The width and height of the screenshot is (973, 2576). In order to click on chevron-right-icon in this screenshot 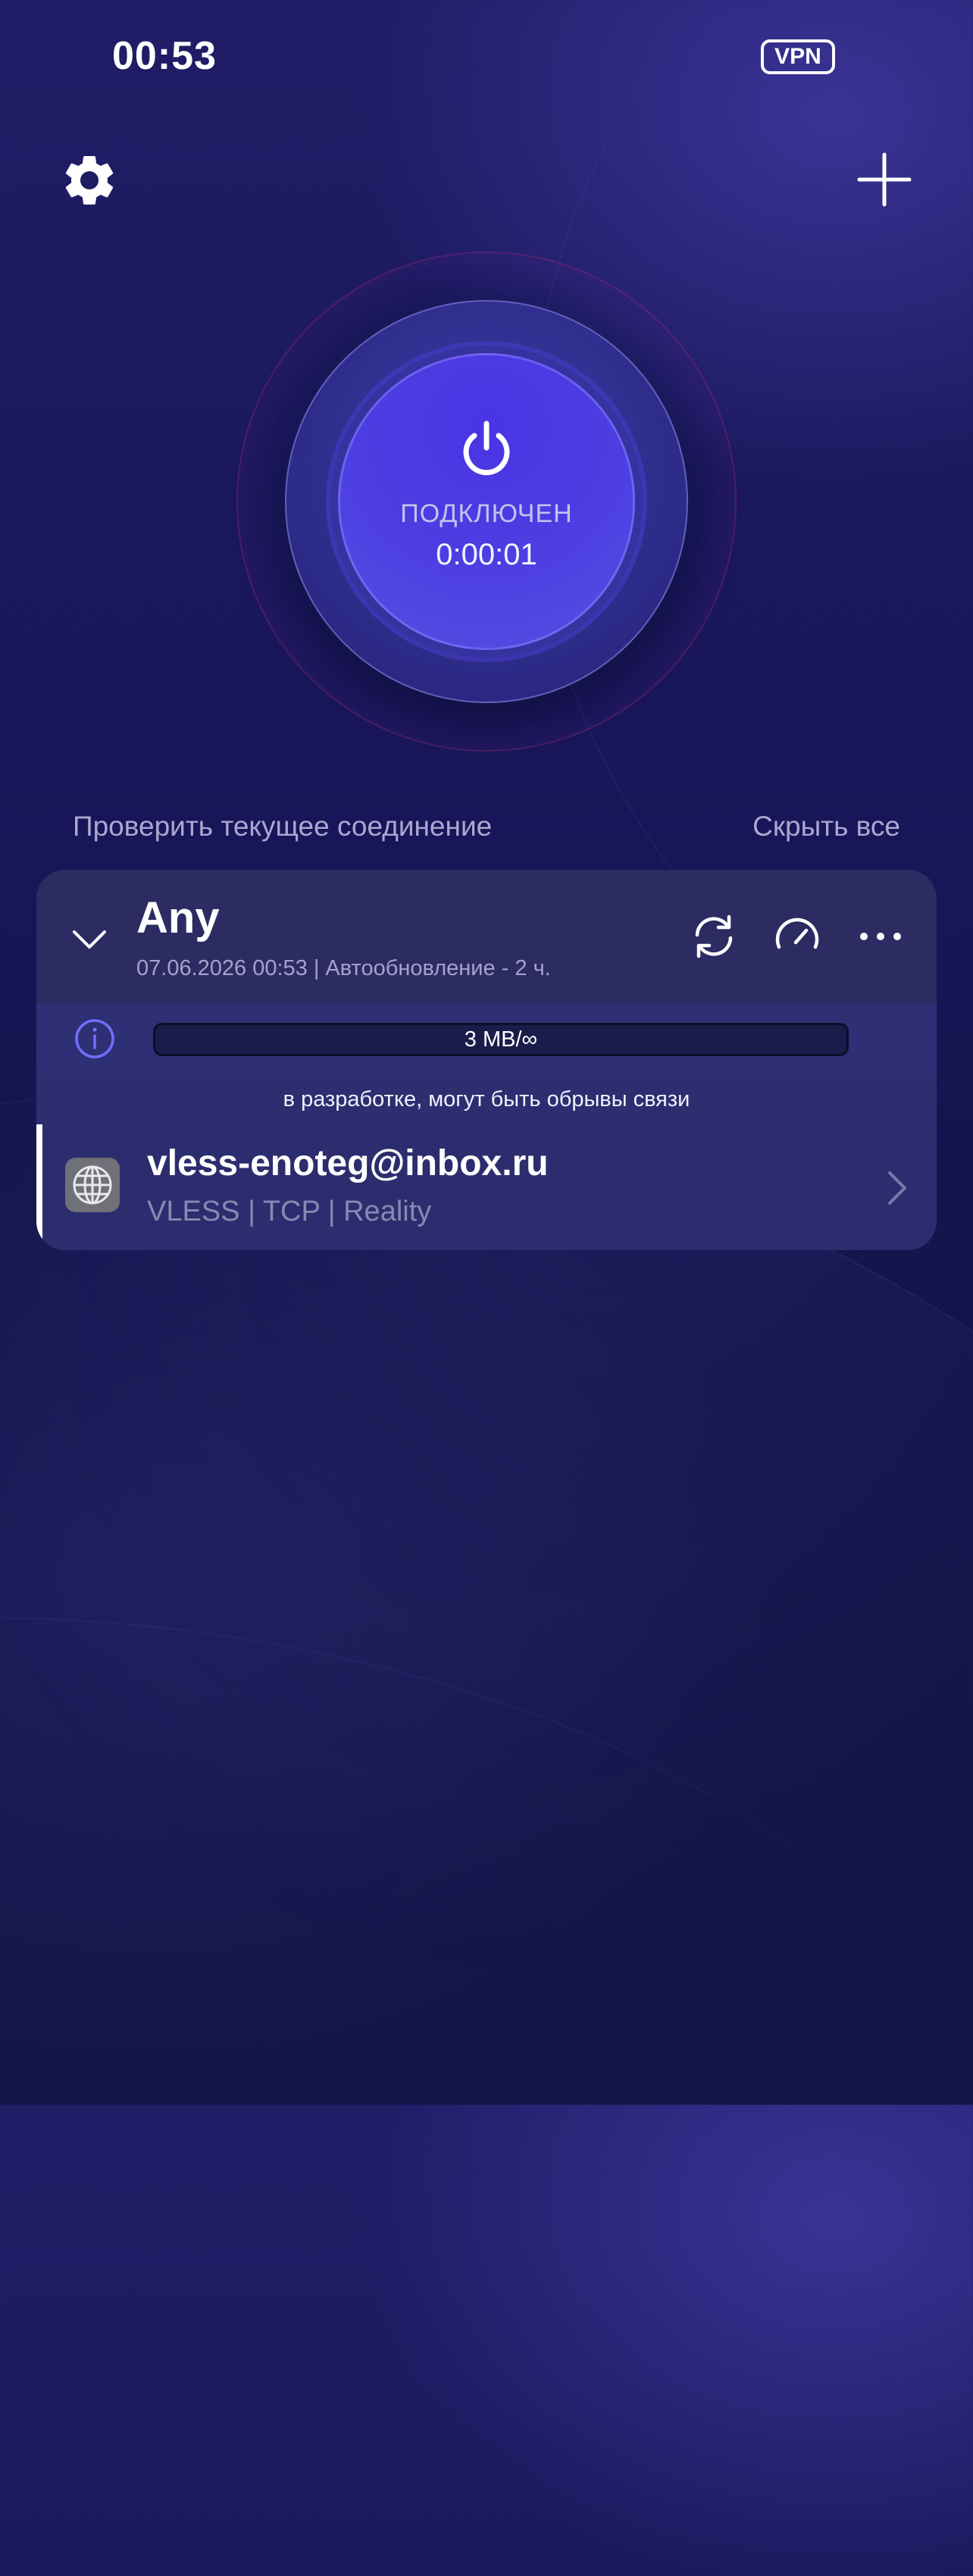, I will do `click(897, 1188)`.